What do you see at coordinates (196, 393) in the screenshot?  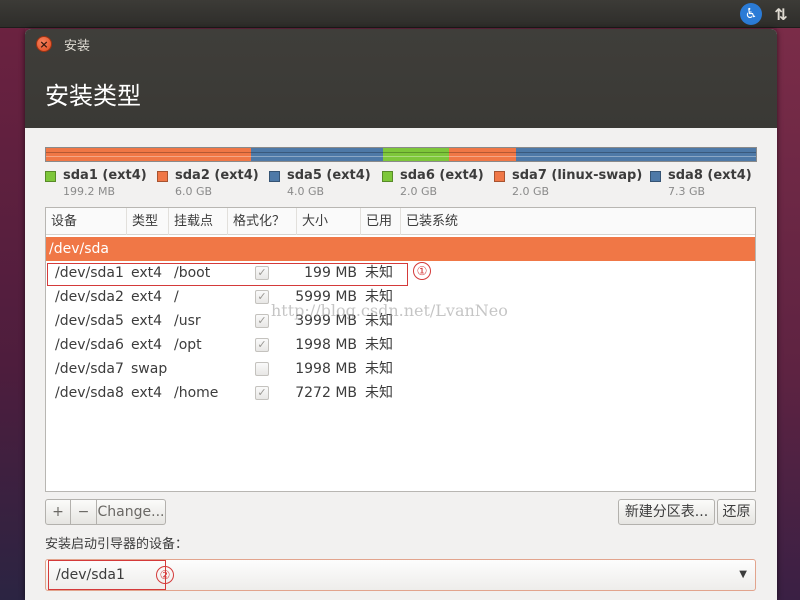 I see `cell-mount: /home` at bounding box center [196, 393].